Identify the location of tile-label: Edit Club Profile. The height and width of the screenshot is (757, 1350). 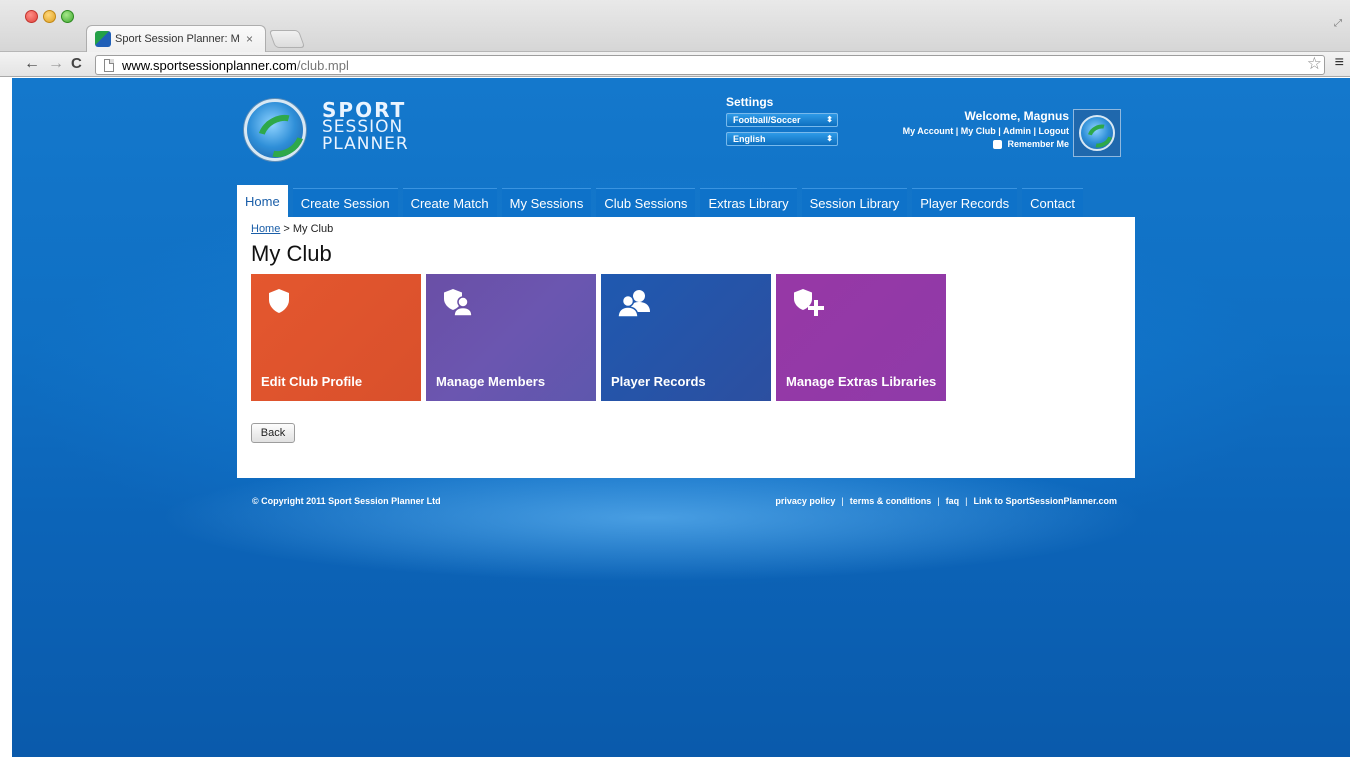
(312, 381).